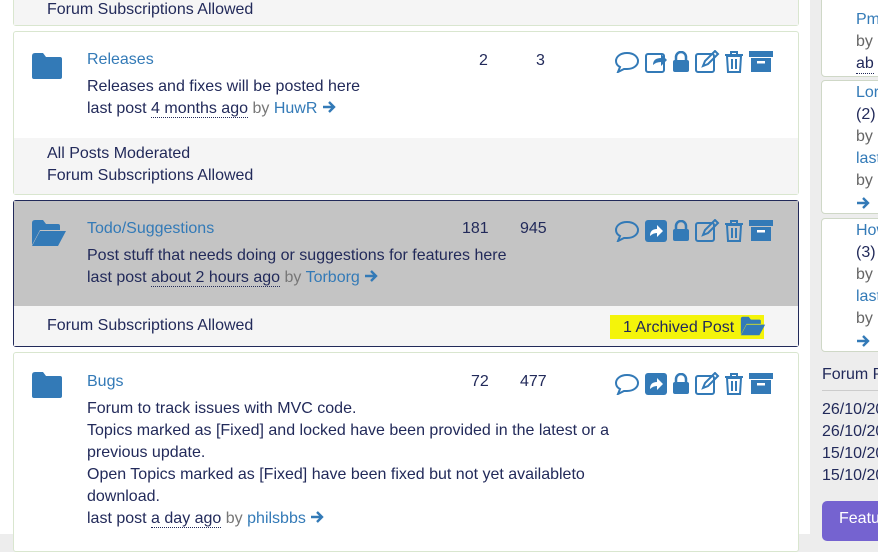 The width and height of the screenshot is (878, 552). Describe the element at coordinates (850, 390) in the screenshot. I see `divider` at that location.